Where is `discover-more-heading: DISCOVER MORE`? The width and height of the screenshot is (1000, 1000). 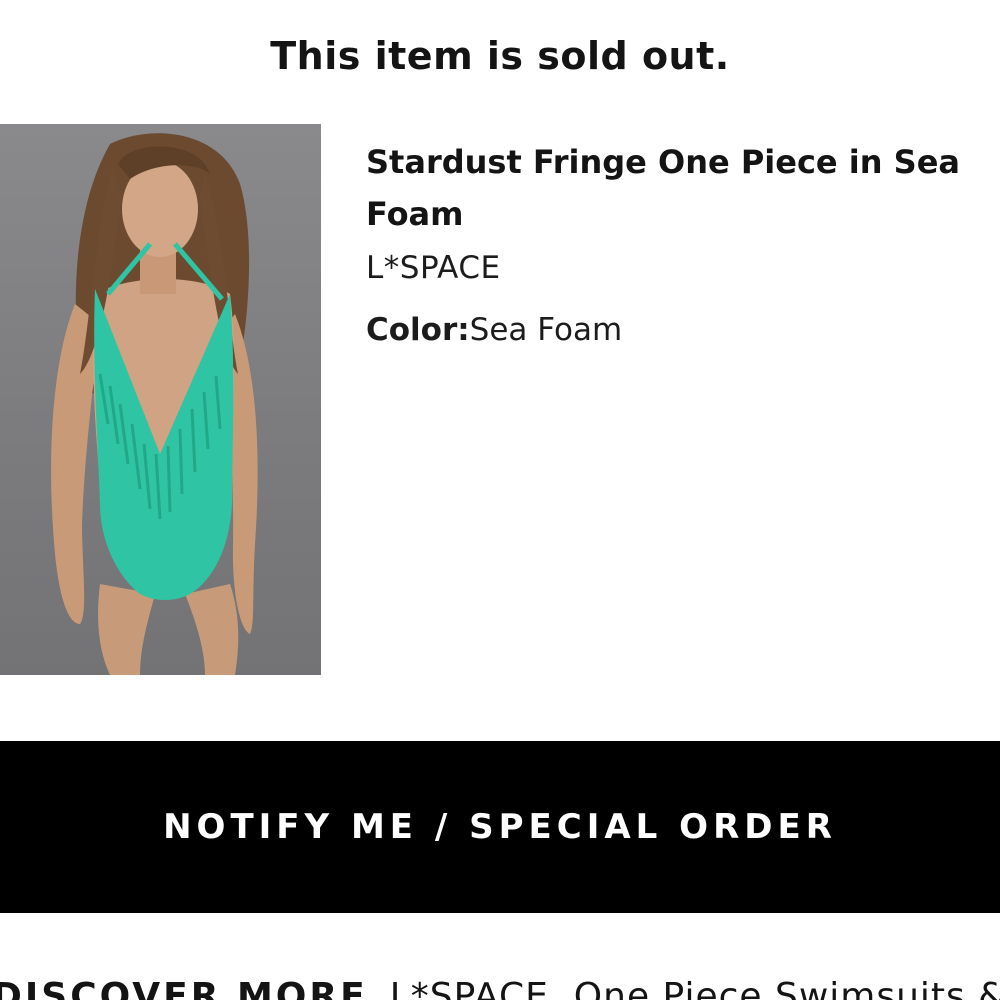
discover-more-heading: DISCOVER MORE is located at coordinates (184, 988).